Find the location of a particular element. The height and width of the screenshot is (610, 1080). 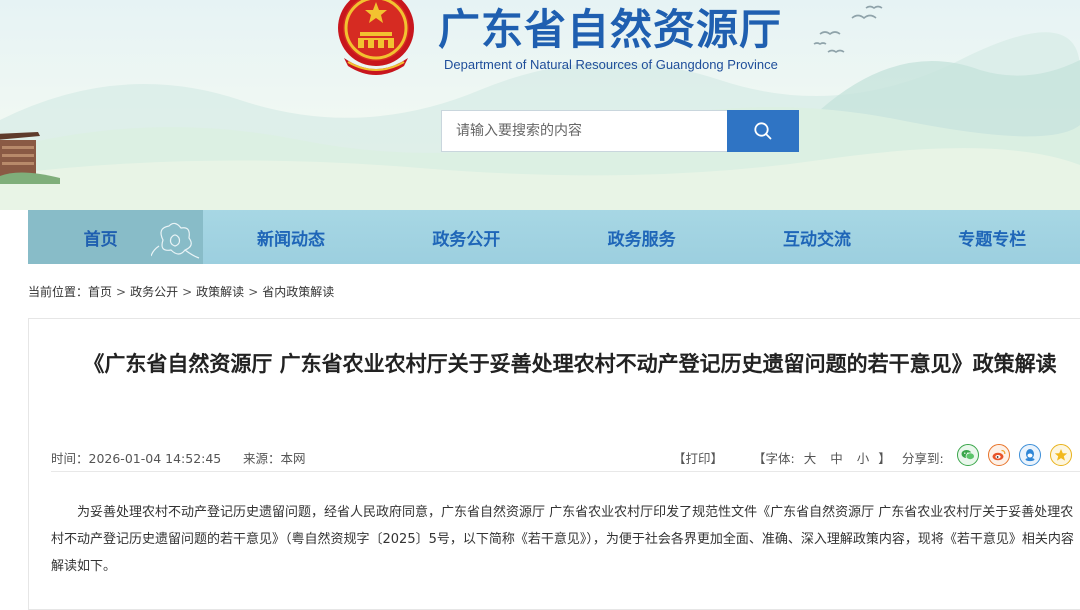

meta-divider is located at coordinates (565, 471).